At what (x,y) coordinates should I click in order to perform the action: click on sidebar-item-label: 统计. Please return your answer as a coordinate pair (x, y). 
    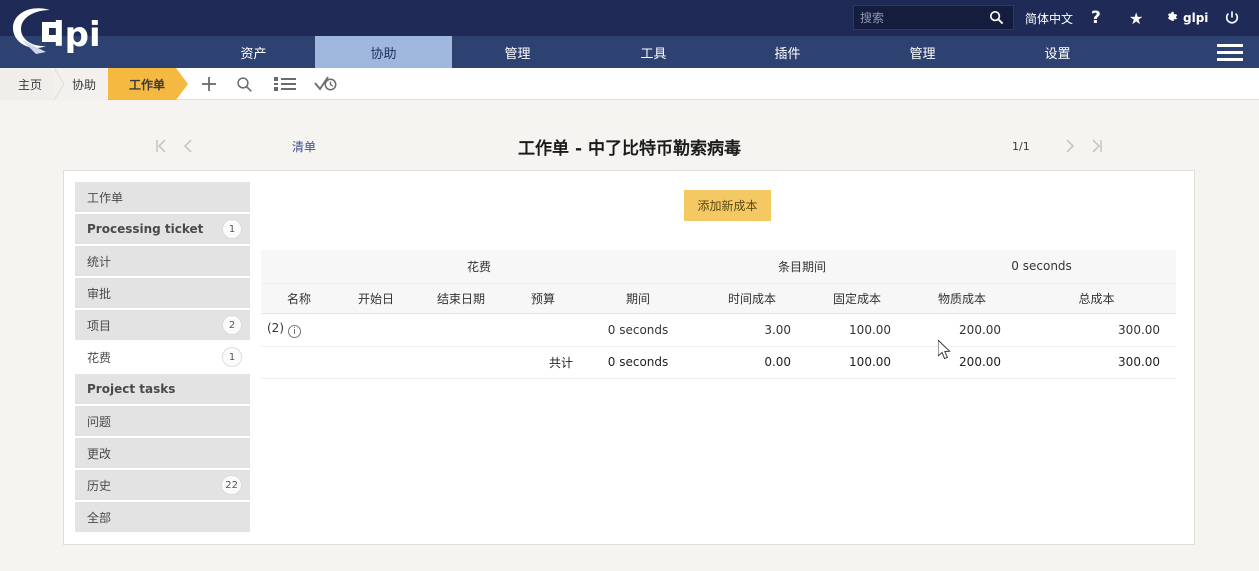
    Looking at the image, I should click on (99, 261).